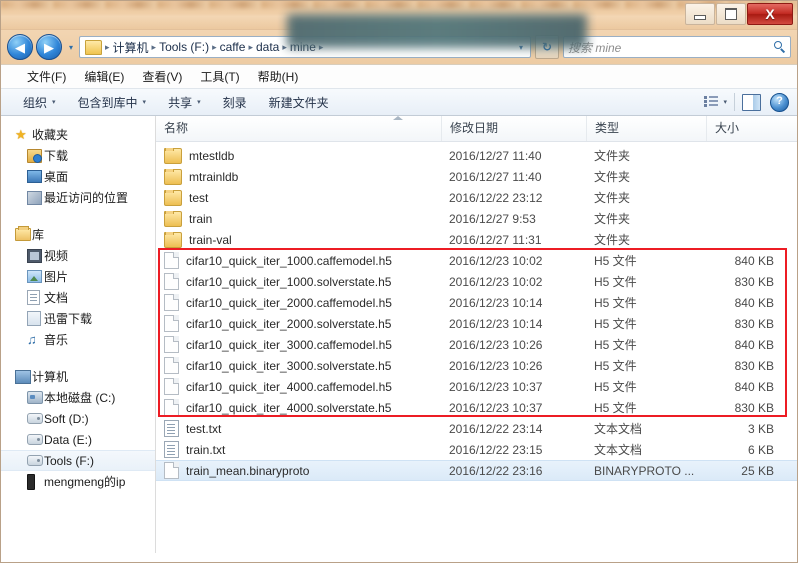 The width and height of the screenshot is (798, 563). I want to click on music-icon: ♫, so click(32, 339).